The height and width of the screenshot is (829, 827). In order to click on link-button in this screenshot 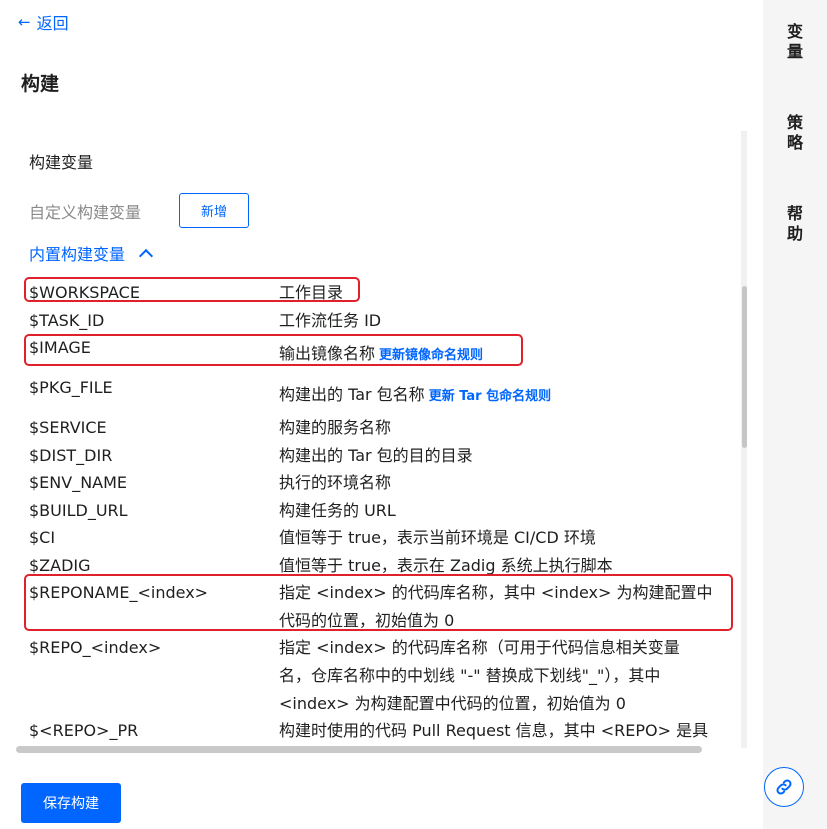, I will do `click(784, 787)`.